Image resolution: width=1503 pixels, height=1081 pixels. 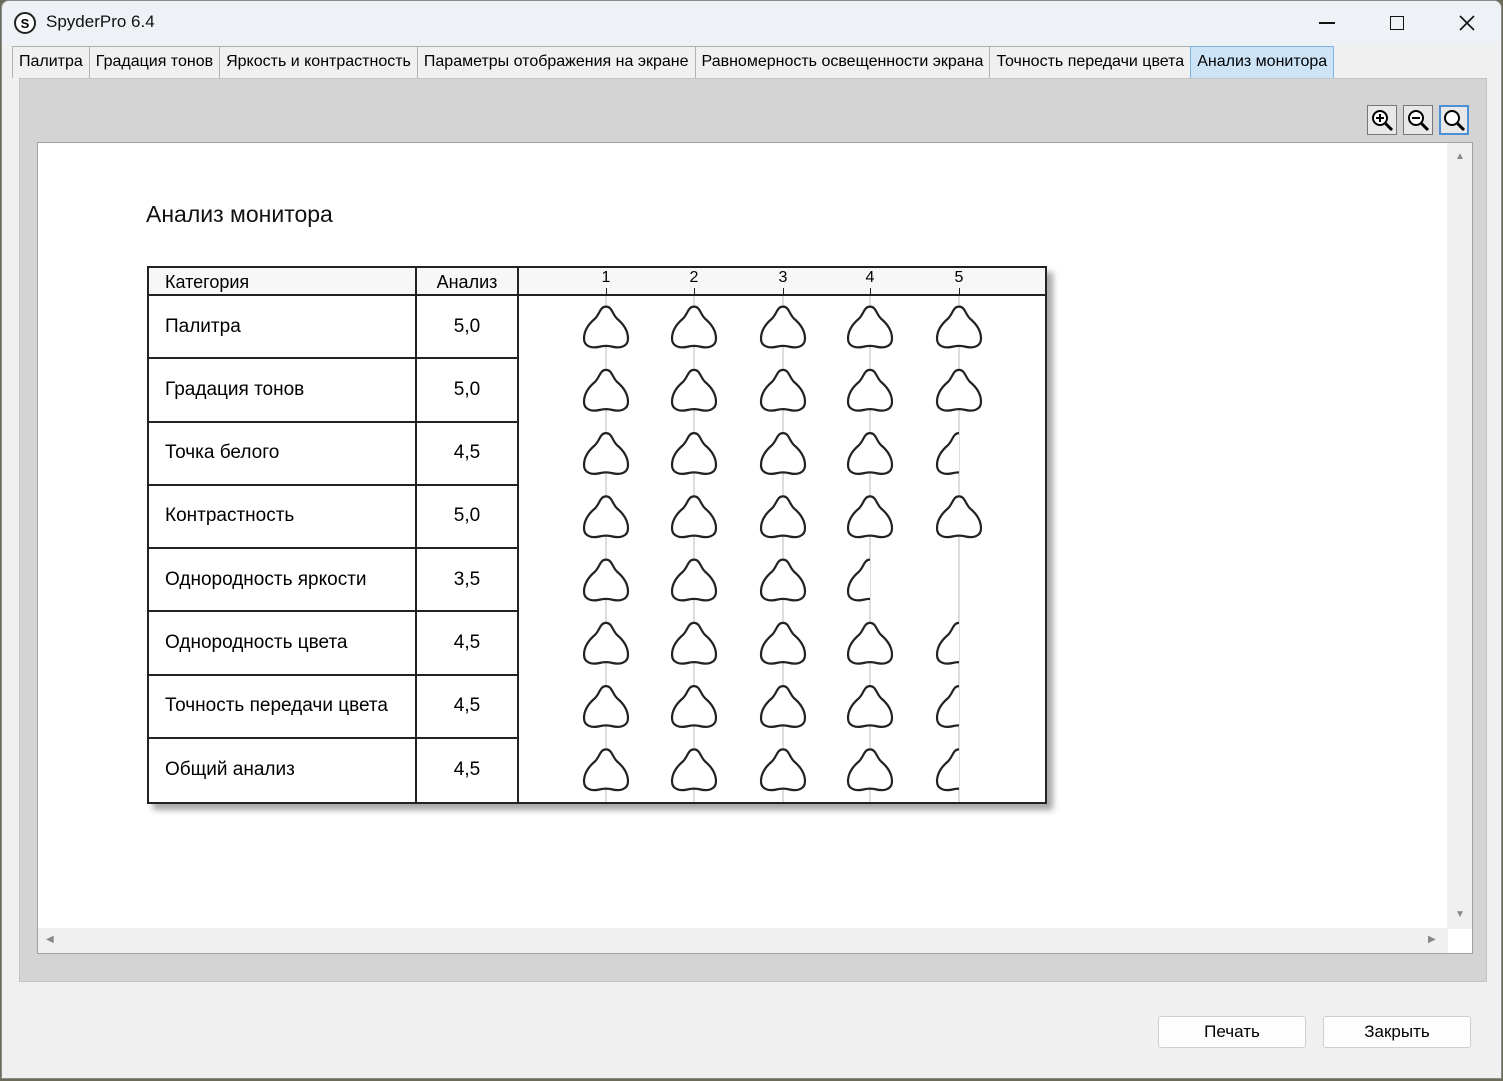 What do you see at coordinates (842, 62) in the screenshot?
I see `tab-screen-uniformity: Равномерность освещенности экрана` at bounding box center [842, 62].